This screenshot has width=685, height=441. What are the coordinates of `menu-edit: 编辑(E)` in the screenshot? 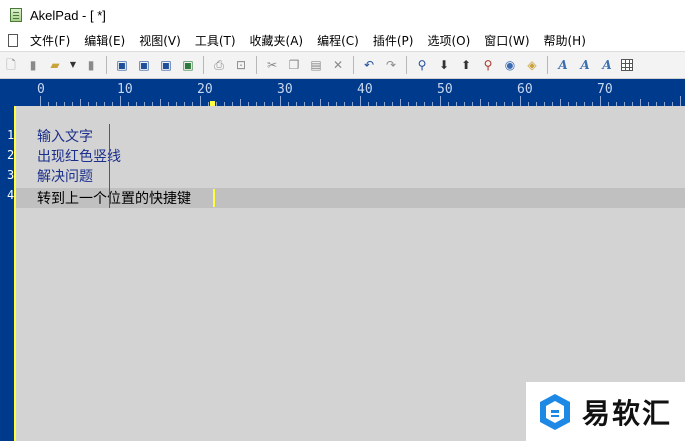 It's located at (104, 40).